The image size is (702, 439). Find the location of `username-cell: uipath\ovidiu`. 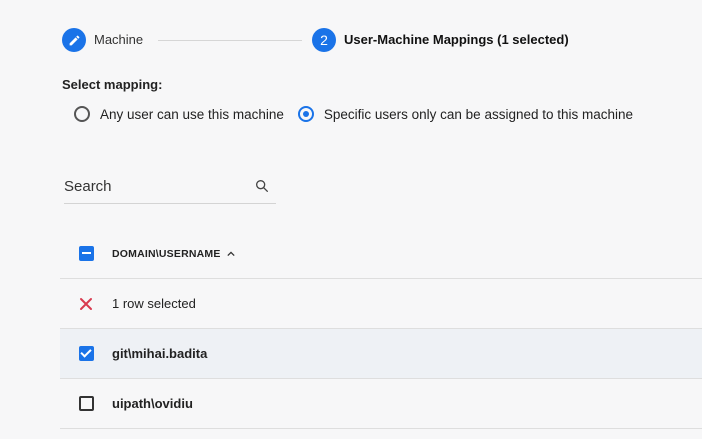

username-cell: uipath\ovidiu is located at coordinates (152, 403).